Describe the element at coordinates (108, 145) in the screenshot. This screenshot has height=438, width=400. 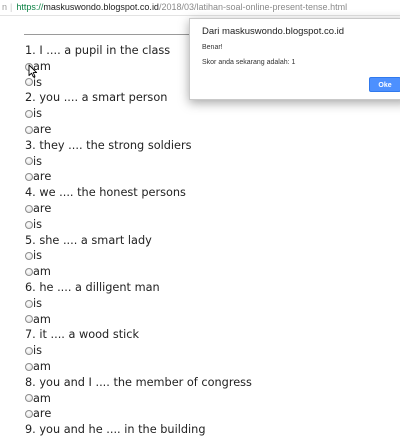
I see `question-text: 3. they .... the strong soldiers` at that location.